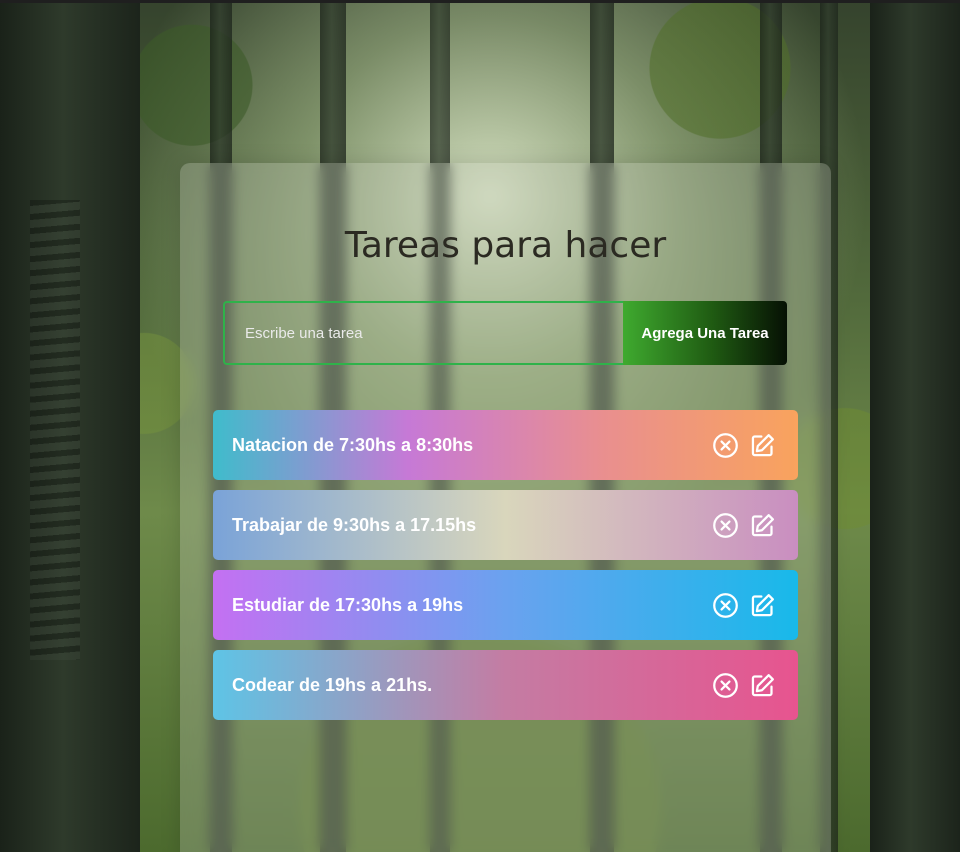 This screenshot has height=852, width=960. What do you see at coordinates (505, 246) in the screenshot?
I see `page-title: Tareas para hacer` at bounding box center [505, 246].